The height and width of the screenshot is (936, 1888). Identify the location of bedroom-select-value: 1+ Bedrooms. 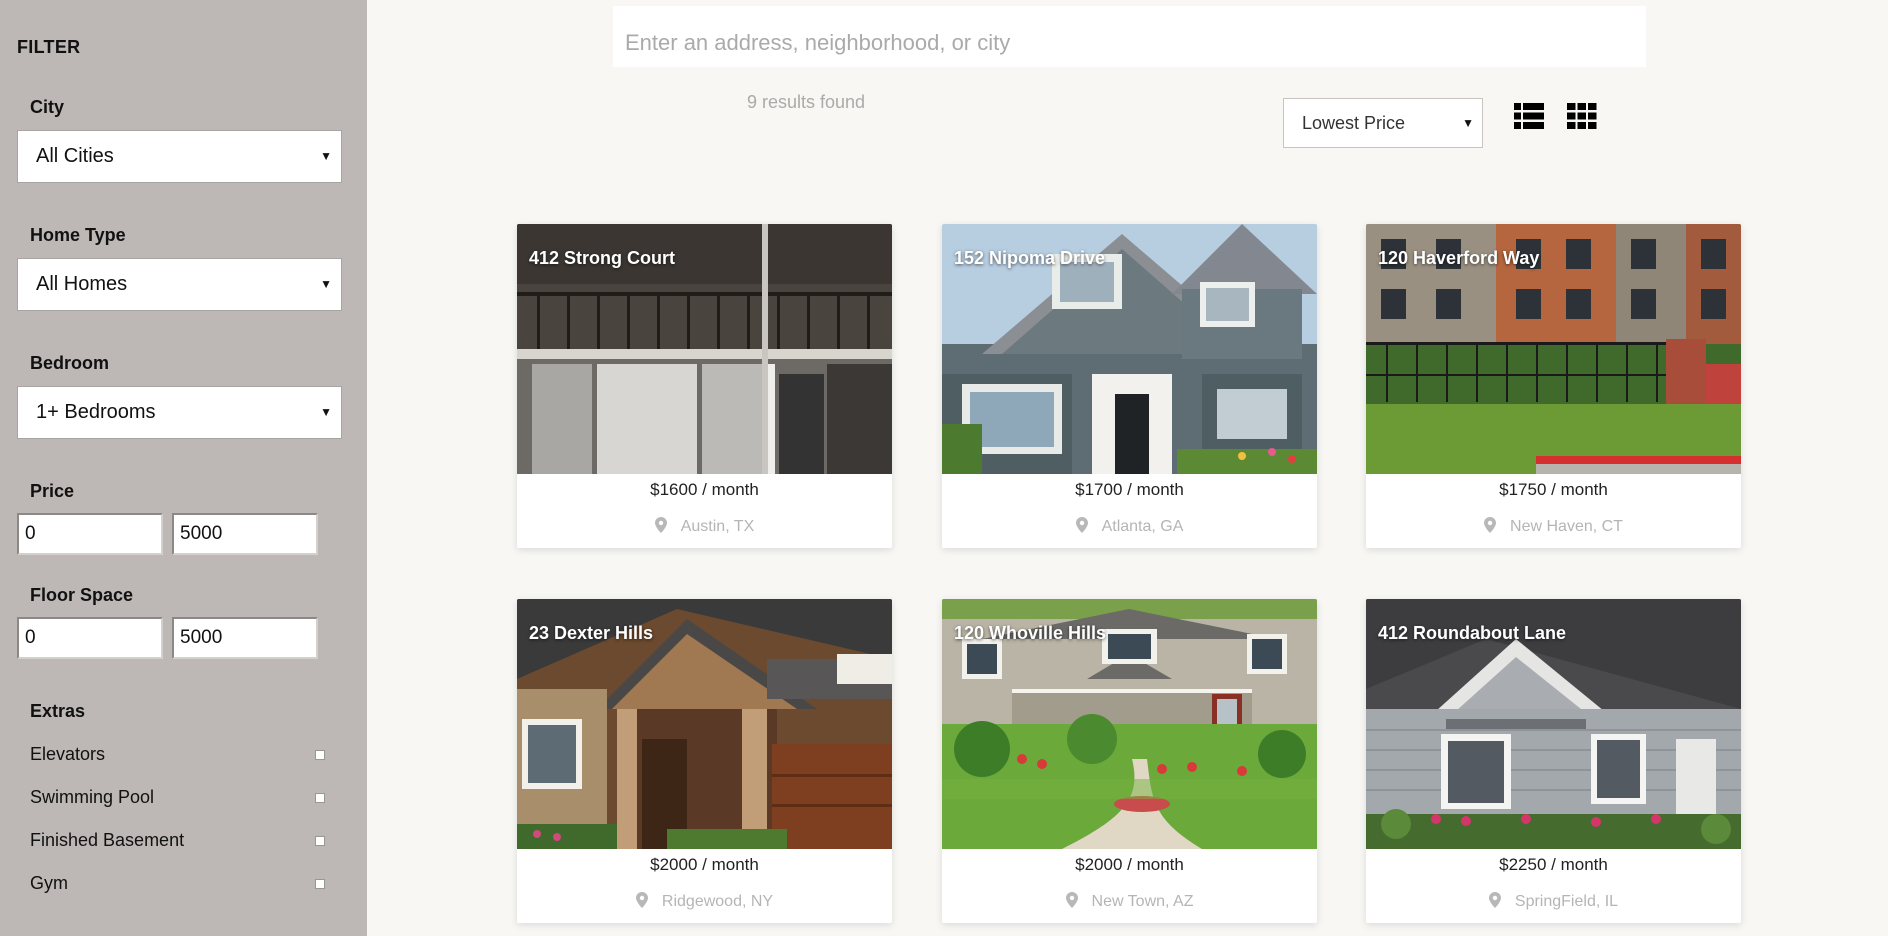
(96, 412).